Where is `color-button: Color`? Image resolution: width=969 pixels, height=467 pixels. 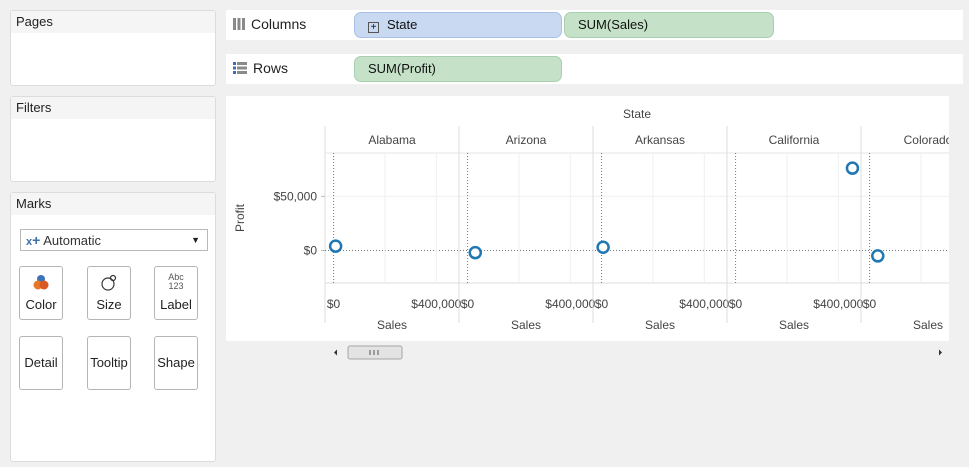
color-button: Color is located at coordinates (41, 293).